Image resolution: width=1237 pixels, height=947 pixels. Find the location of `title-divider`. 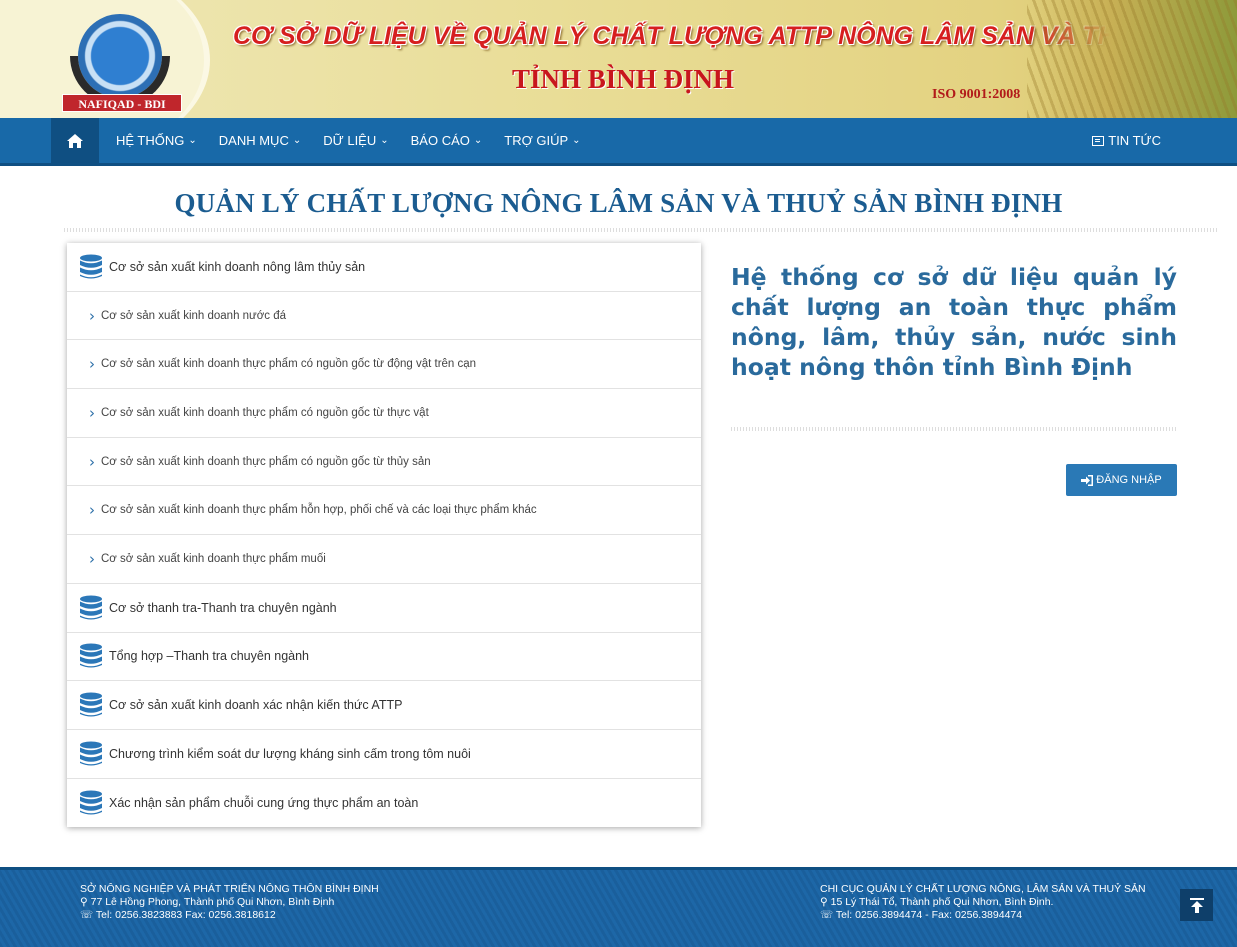

title-divider is located at coordinates (641, 230).